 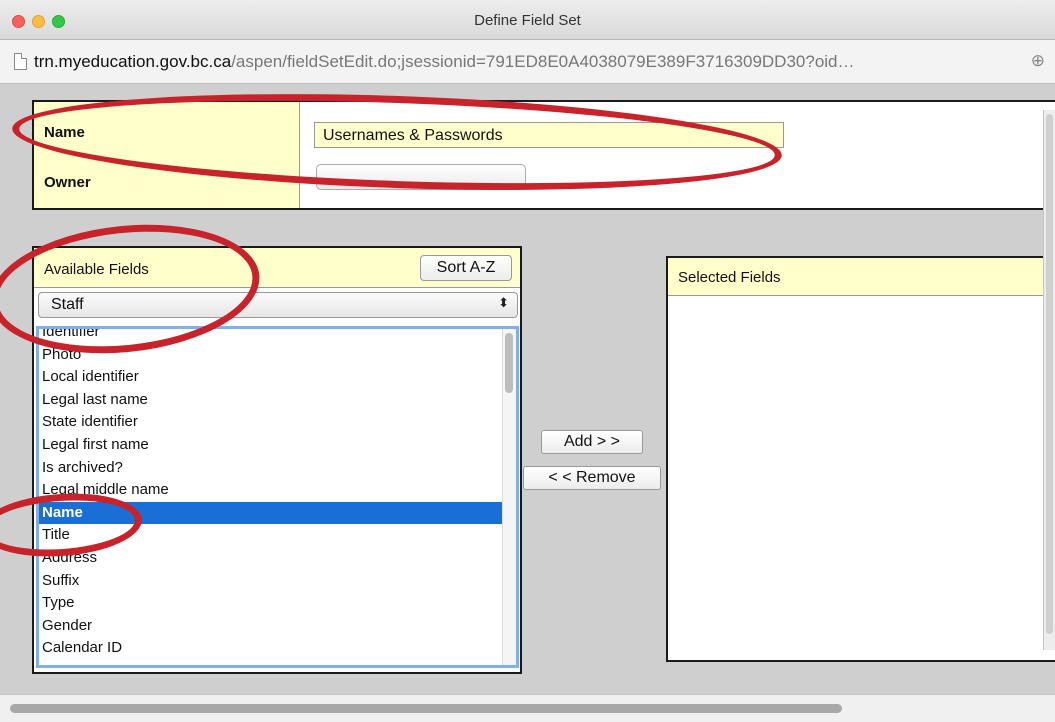 What do you see at coordinates (272, 400) in the screenshot?
I see `list-item: Legal last name` at bounding box center [272, 400].